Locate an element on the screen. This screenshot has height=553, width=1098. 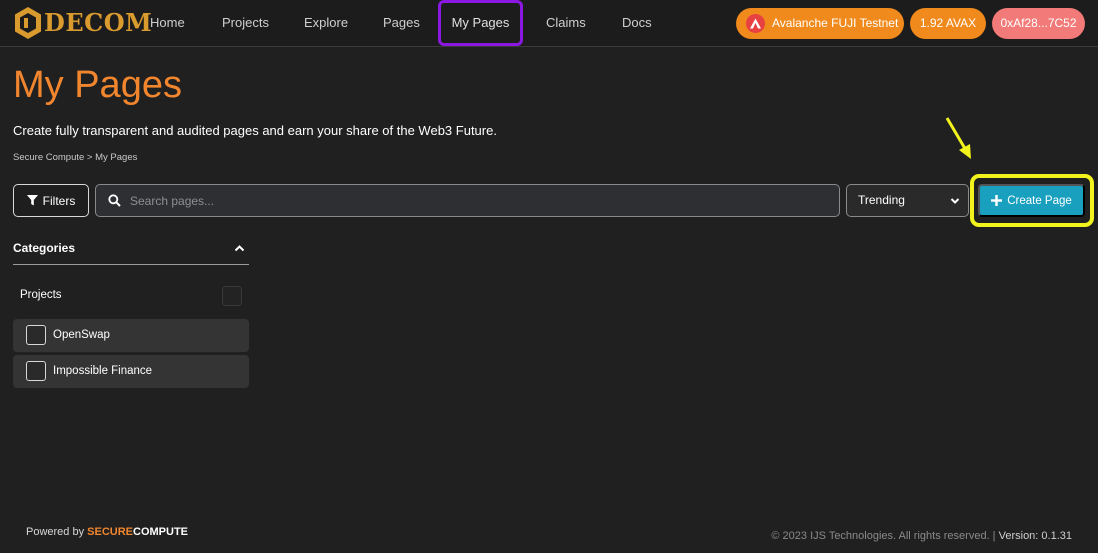
nav-my-pages: My Pages is located at coordinates (480, 23).